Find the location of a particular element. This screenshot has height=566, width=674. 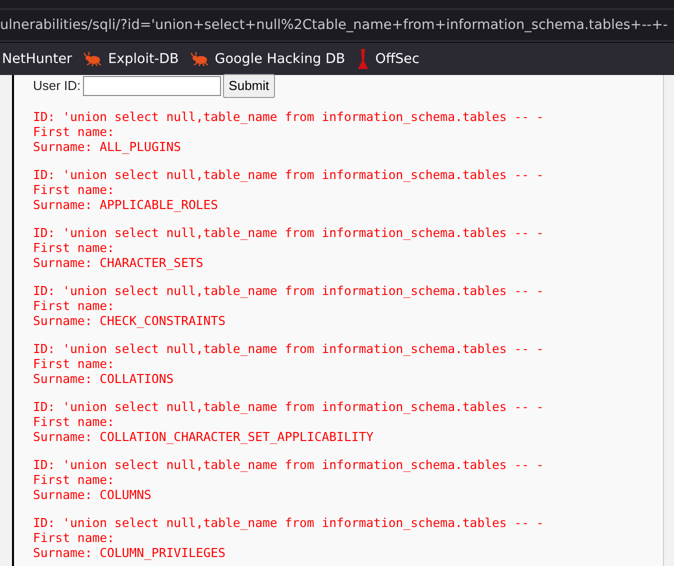

result-line: Surname: ALL_PLUGINS is located at coordinates (107, 147).